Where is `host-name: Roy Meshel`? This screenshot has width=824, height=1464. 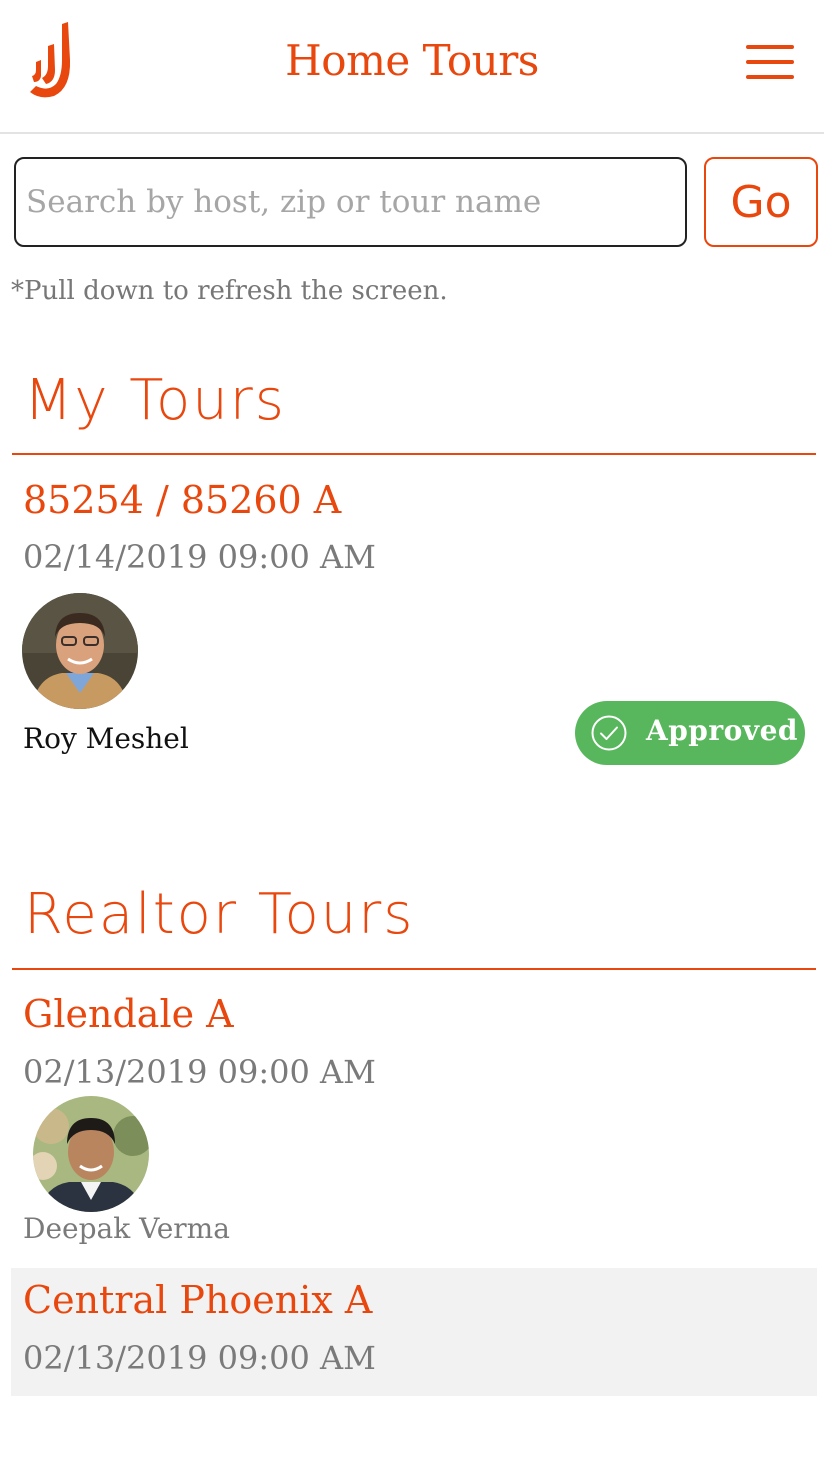
host-name: Roy Meshel is located at coordinates (106, 738).